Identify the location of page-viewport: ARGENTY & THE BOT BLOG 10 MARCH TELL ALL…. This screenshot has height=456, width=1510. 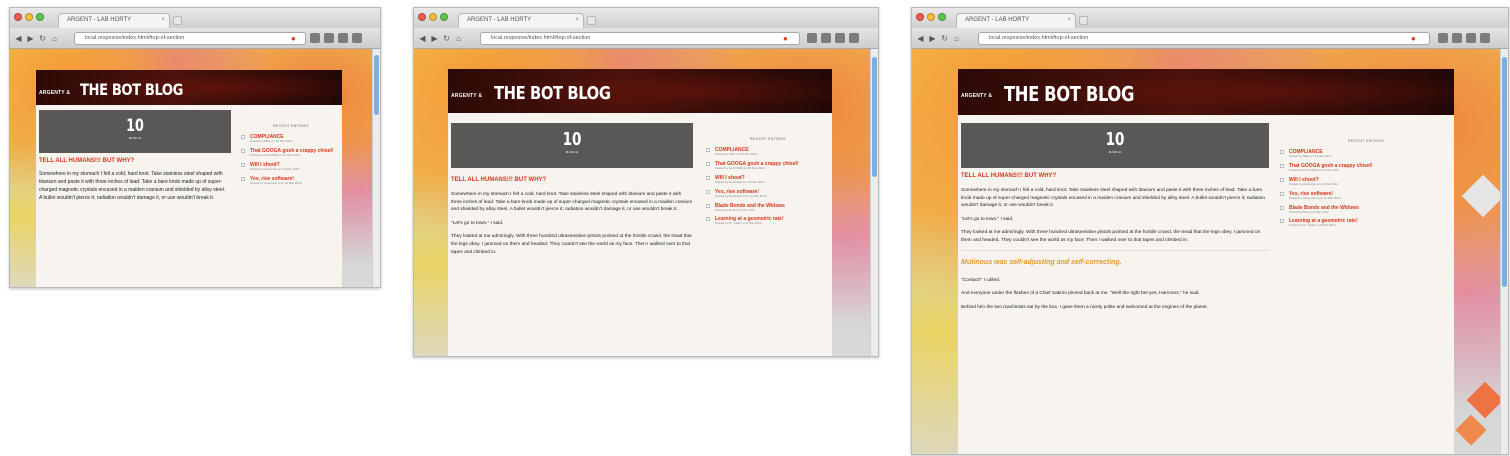
(191, 168).